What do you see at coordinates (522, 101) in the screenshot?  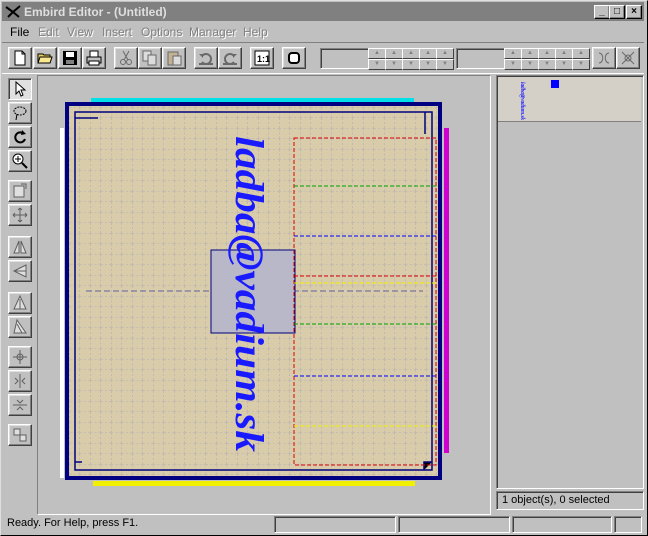 I see `preview-text: ladba@vadium.sk` at bounding box center [522, 101].